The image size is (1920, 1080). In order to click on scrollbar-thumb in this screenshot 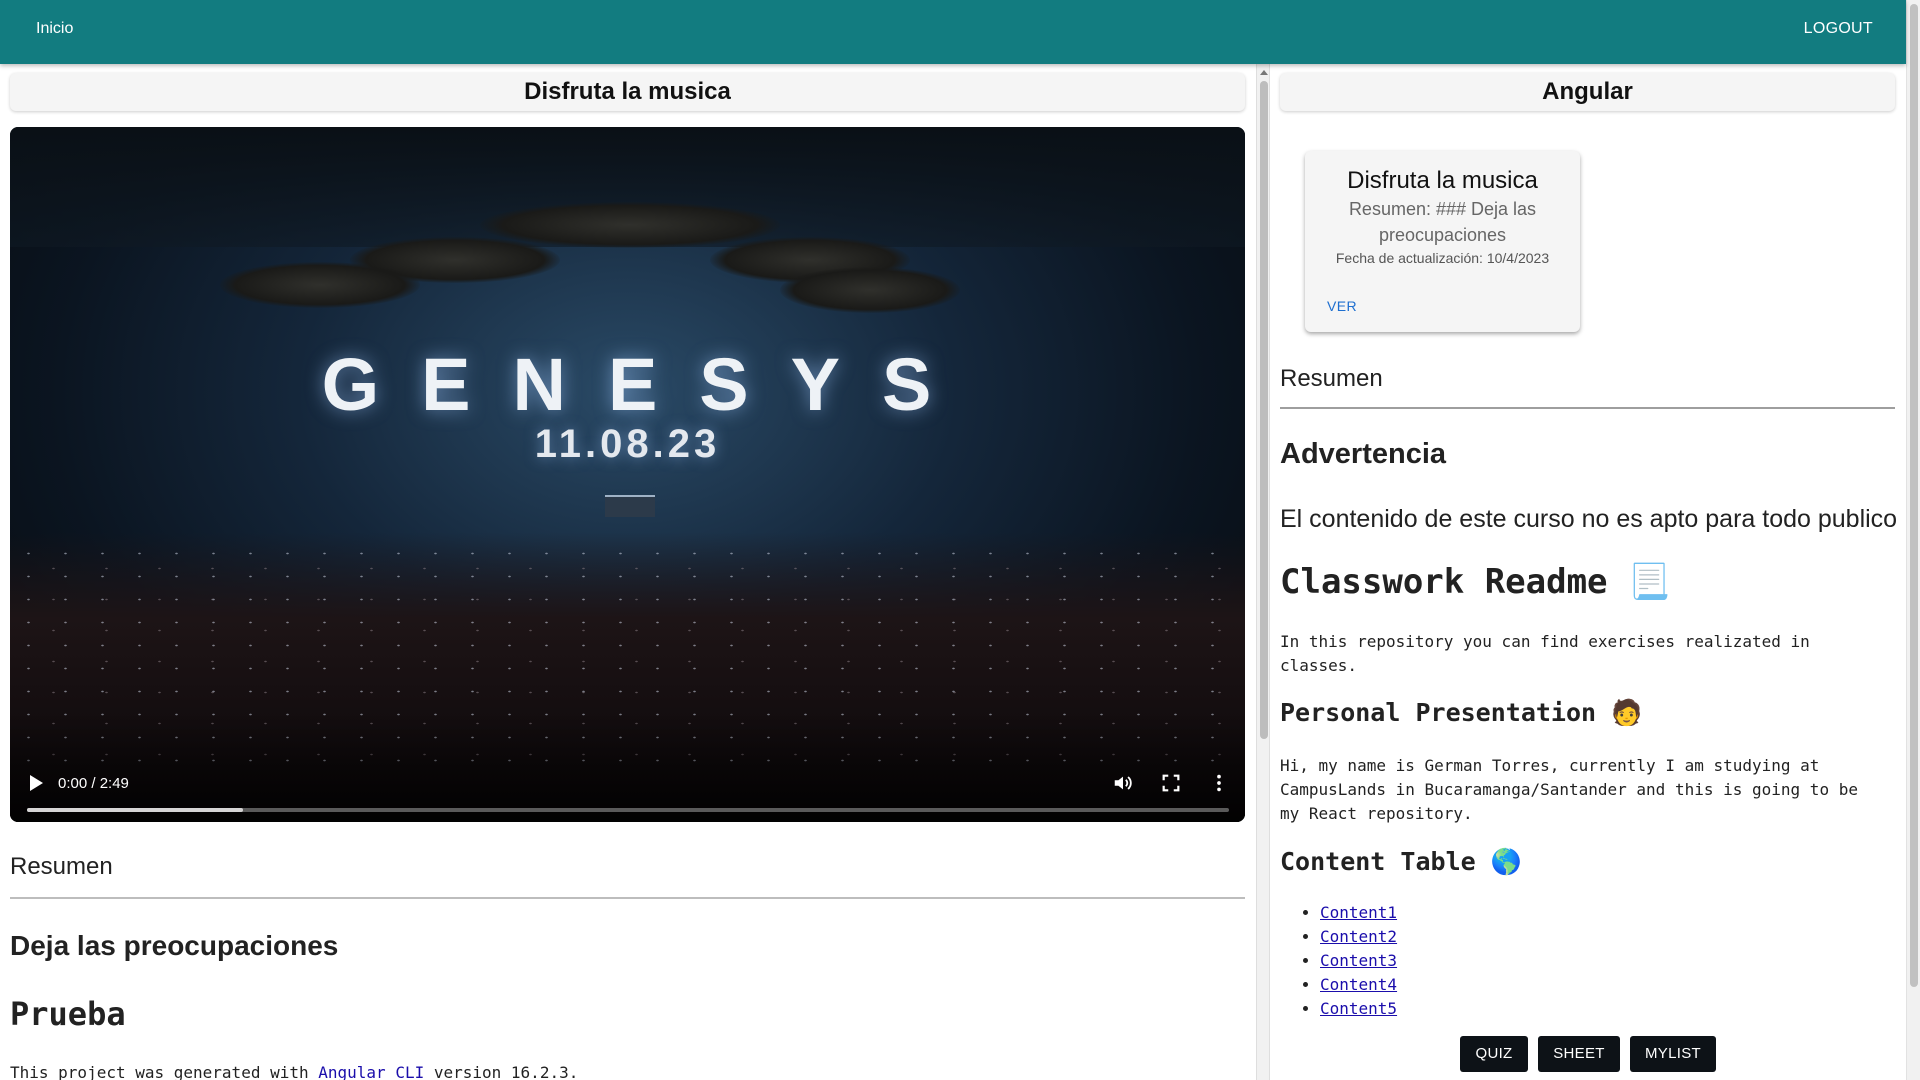, I will do `click(1264, 410)`.